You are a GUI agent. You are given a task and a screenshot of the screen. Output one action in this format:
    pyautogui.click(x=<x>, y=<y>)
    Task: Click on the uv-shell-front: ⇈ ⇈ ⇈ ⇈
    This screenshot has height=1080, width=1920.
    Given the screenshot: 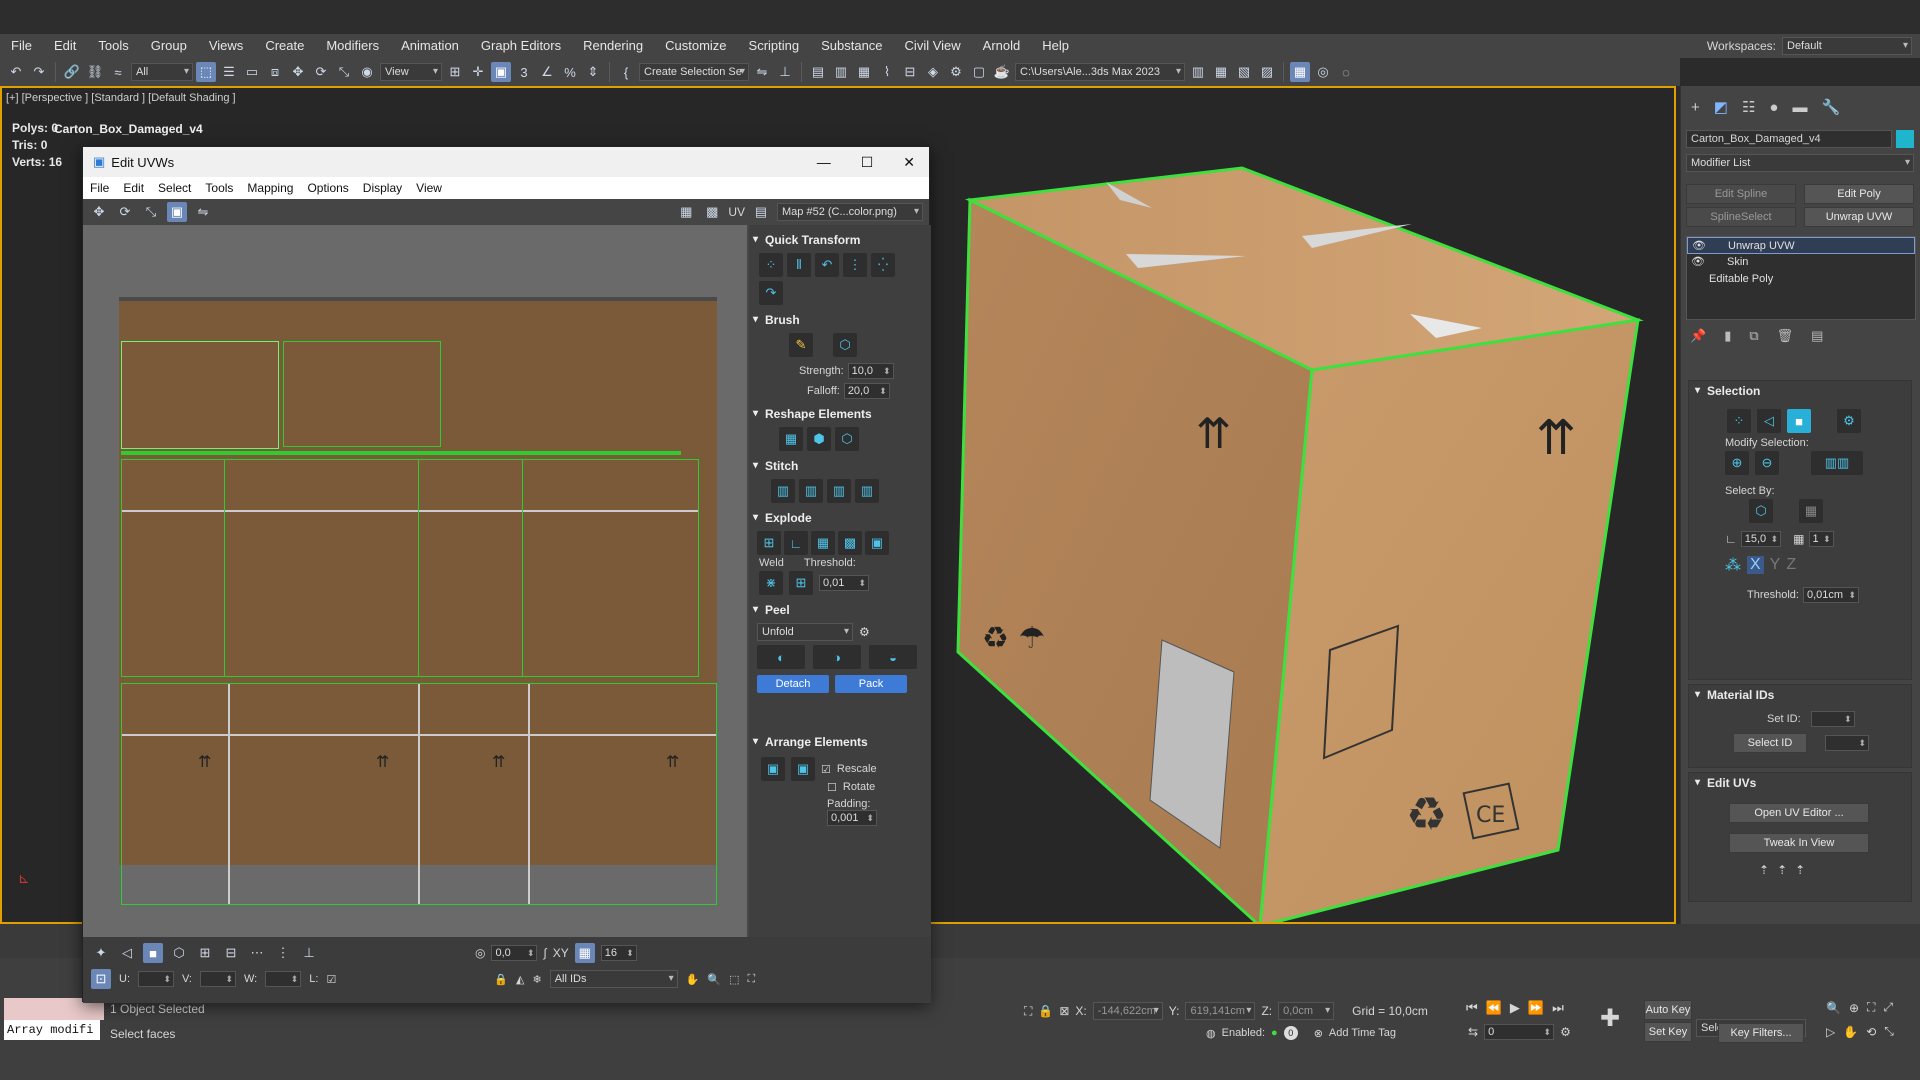 What is the action you would take?
    pyautogui.click(x=419, y=794)
    